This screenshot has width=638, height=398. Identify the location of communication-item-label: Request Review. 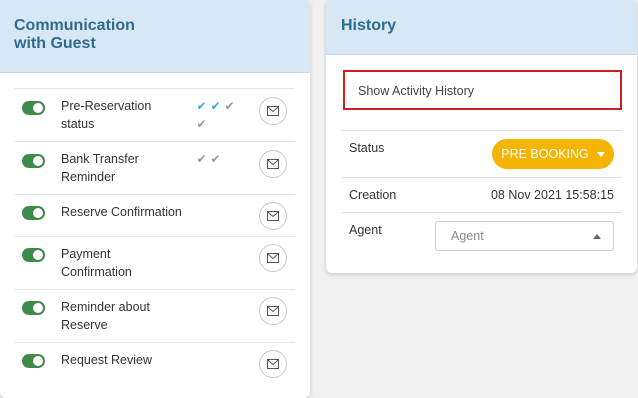
(107, 360).